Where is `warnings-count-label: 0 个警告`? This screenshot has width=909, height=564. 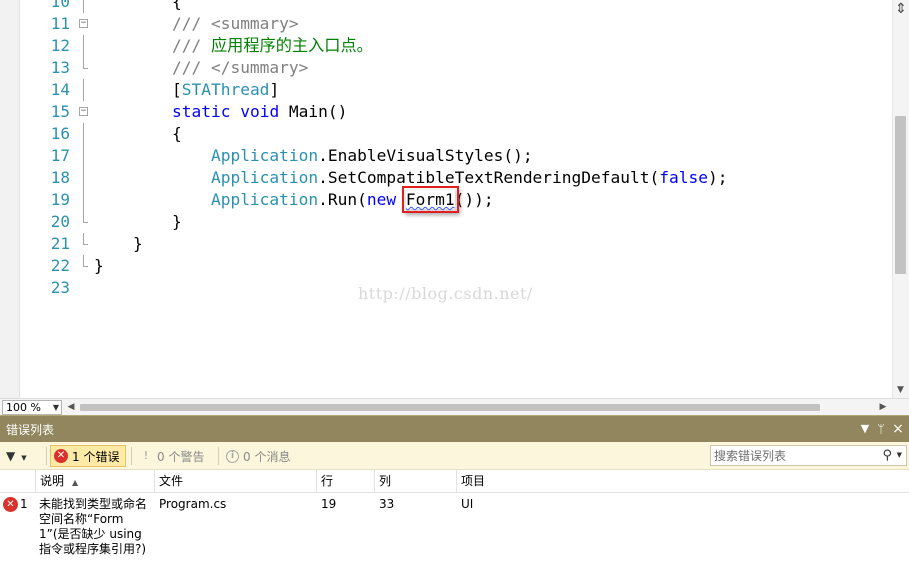
warnings-count-label: 0 个警告 is located at coordinates (181, 456).